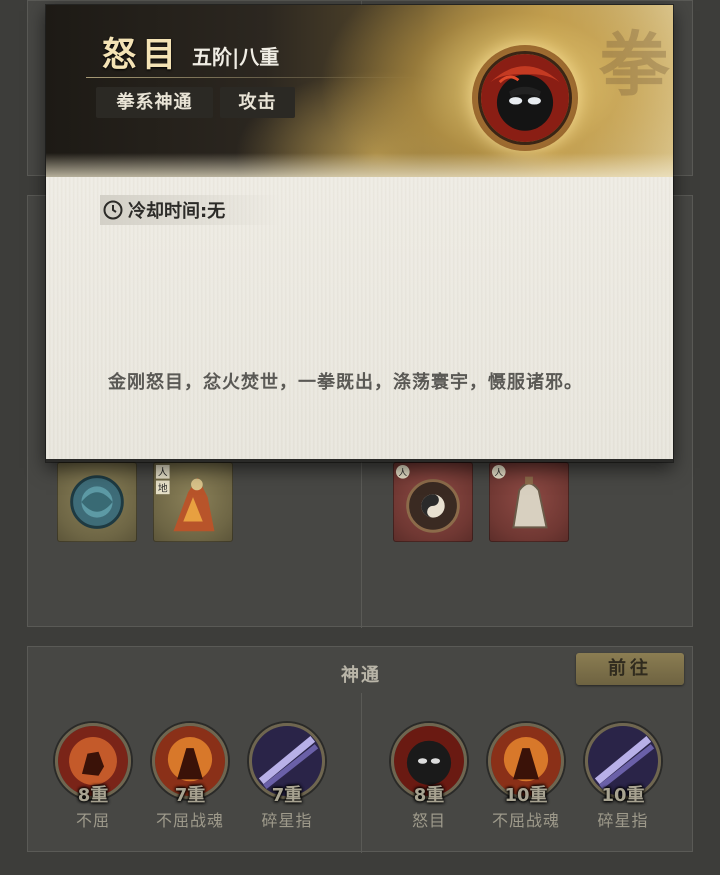 This screenshot has width=720, height=875. What do you see at coordinates (428, 820) in the screenshot?
I see `skill-name: 怒目` at bounding box center [428, 820].